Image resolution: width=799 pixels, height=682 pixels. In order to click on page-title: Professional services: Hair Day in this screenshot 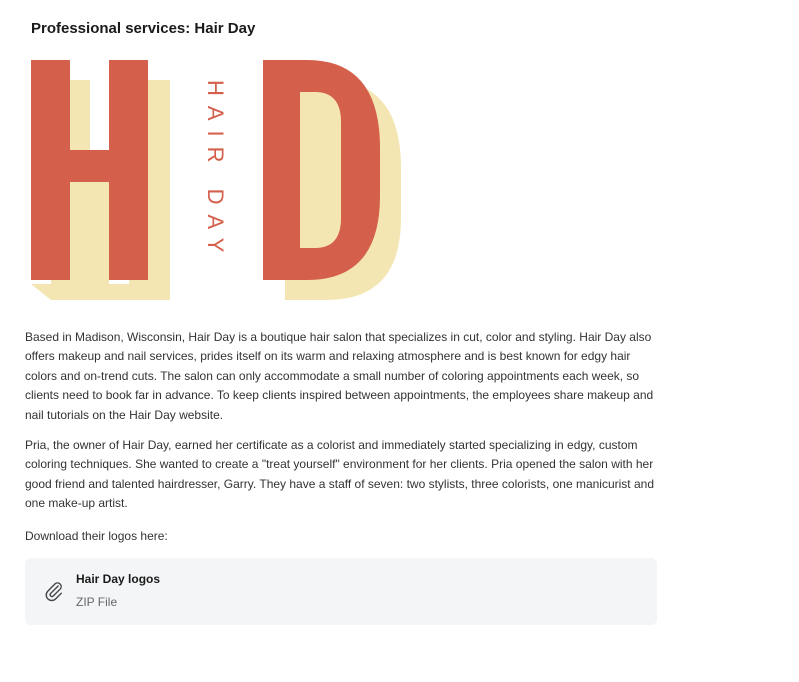, I will do `click(143, 28)`.